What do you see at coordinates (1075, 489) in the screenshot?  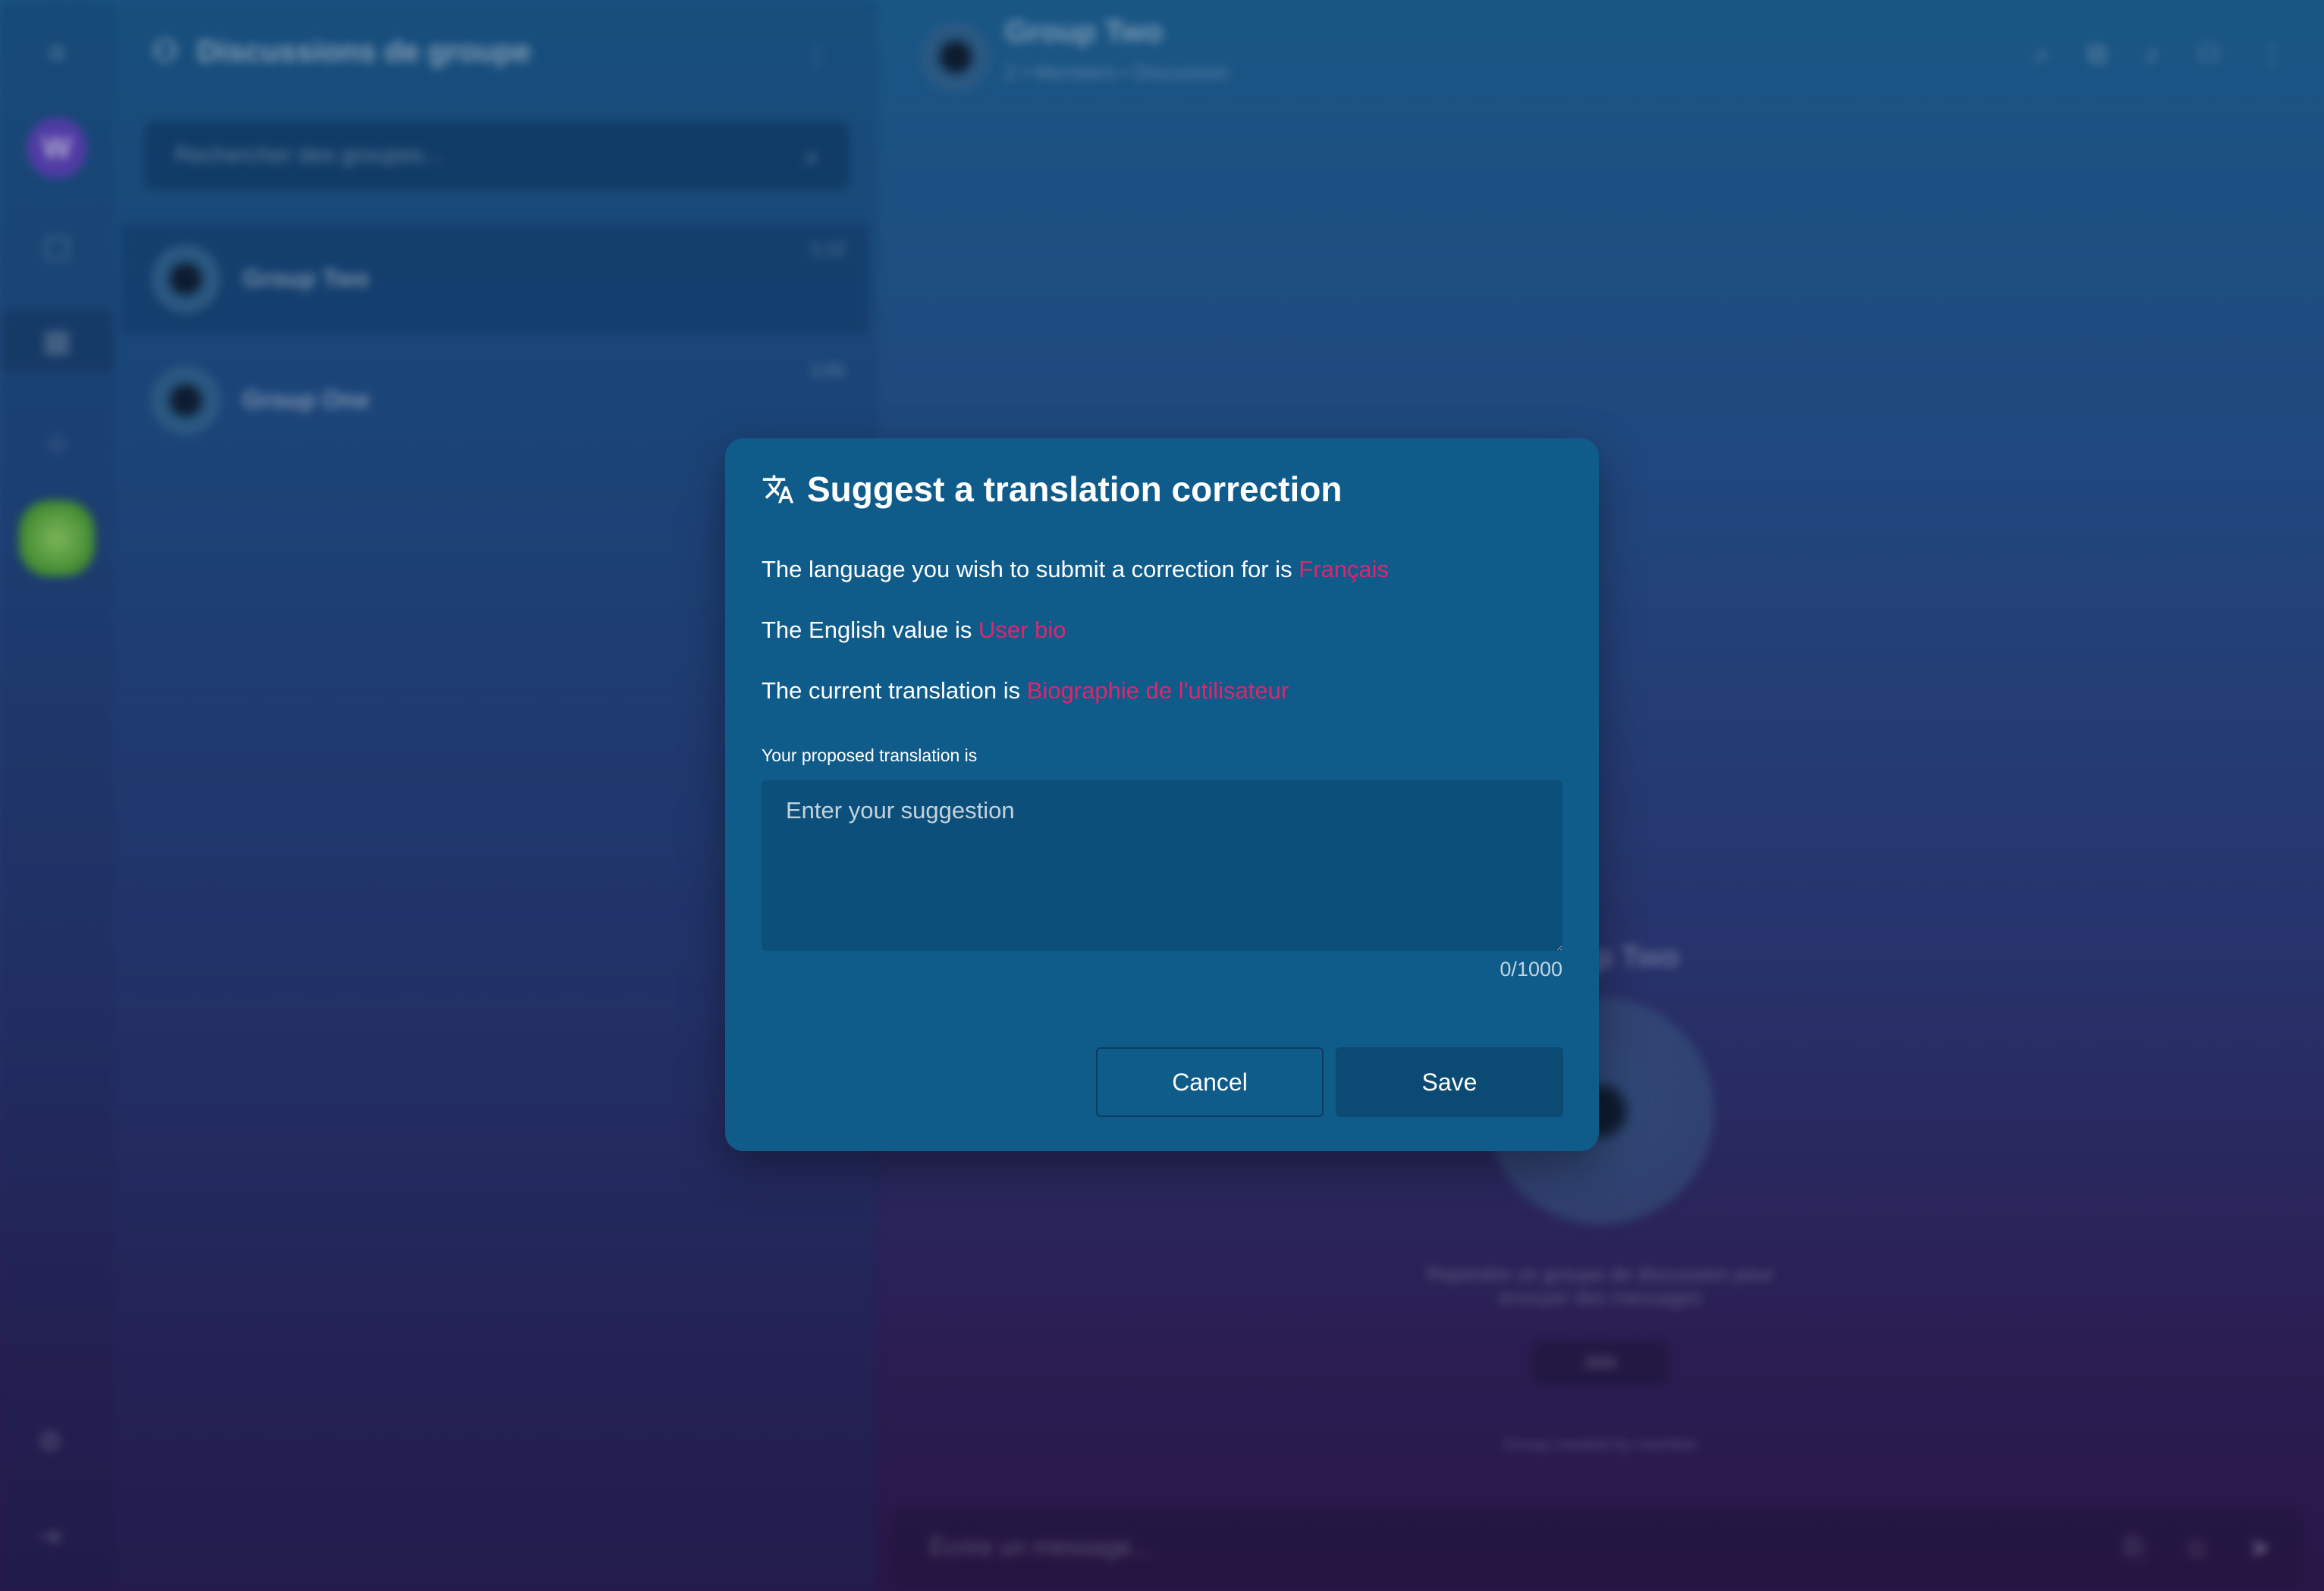 I see `dialog-title: Suggest a translation correction` at bounding box center [1075, 489].